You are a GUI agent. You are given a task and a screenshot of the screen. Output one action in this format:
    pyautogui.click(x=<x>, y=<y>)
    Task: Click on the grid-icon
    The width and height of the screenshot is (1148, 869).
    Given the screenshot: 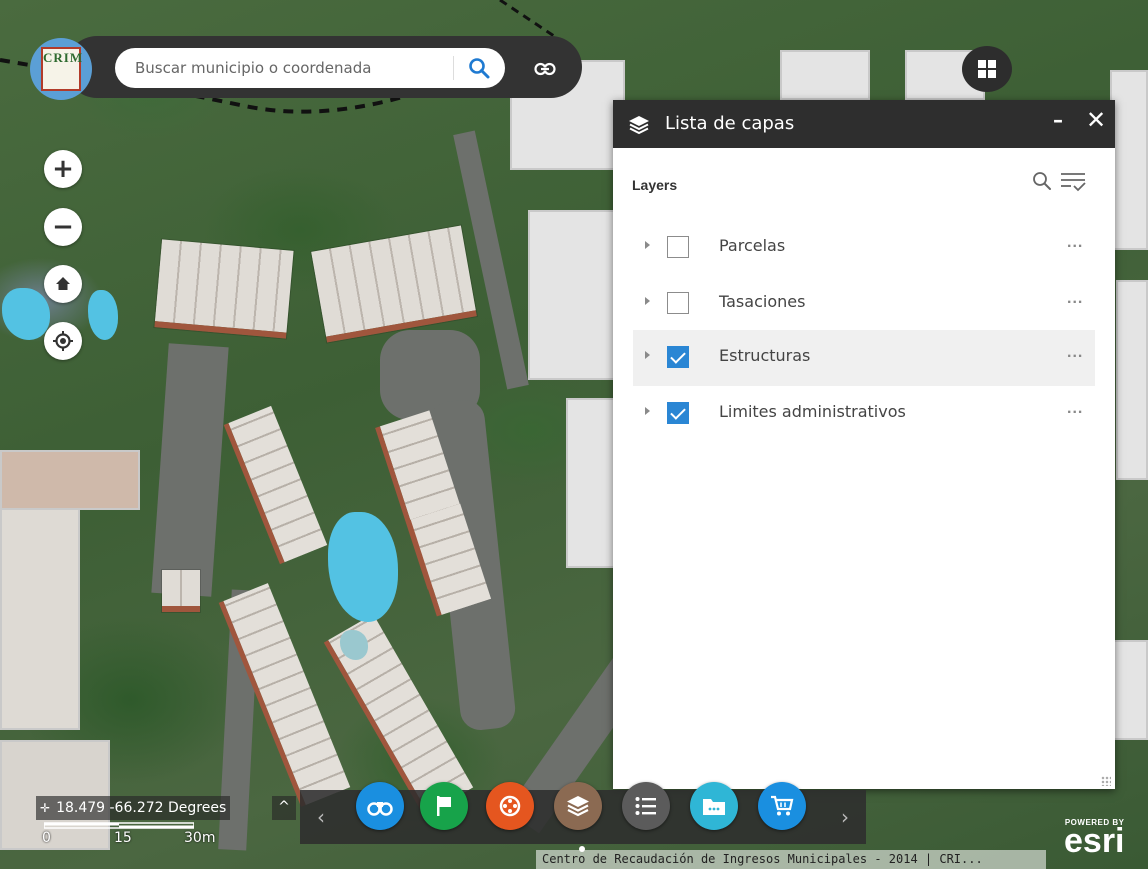 What is the action you would take?
    pyautogui.click(x=987, y=69)
    